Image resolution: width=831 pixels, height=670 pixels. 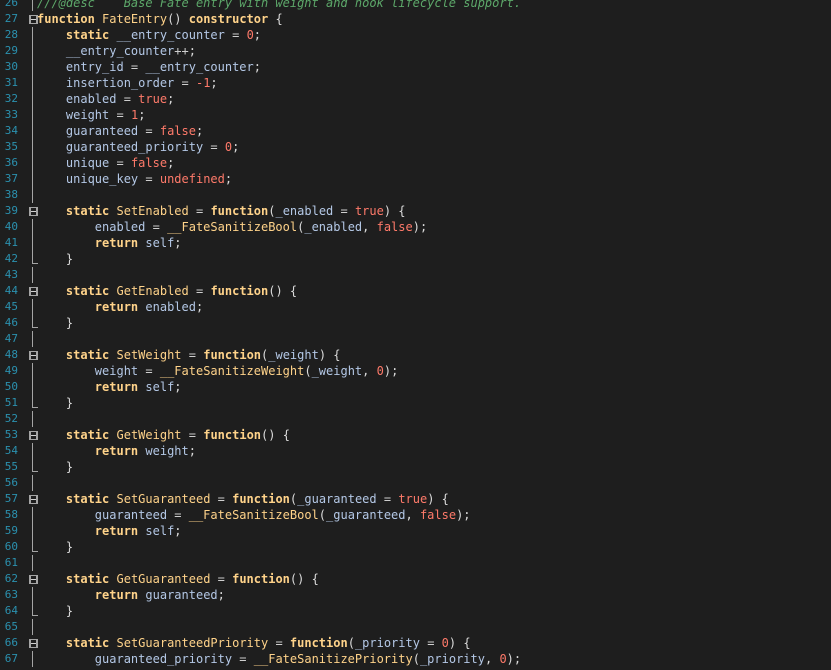 I want to click on code-token: static, so click(x=87, y=499).